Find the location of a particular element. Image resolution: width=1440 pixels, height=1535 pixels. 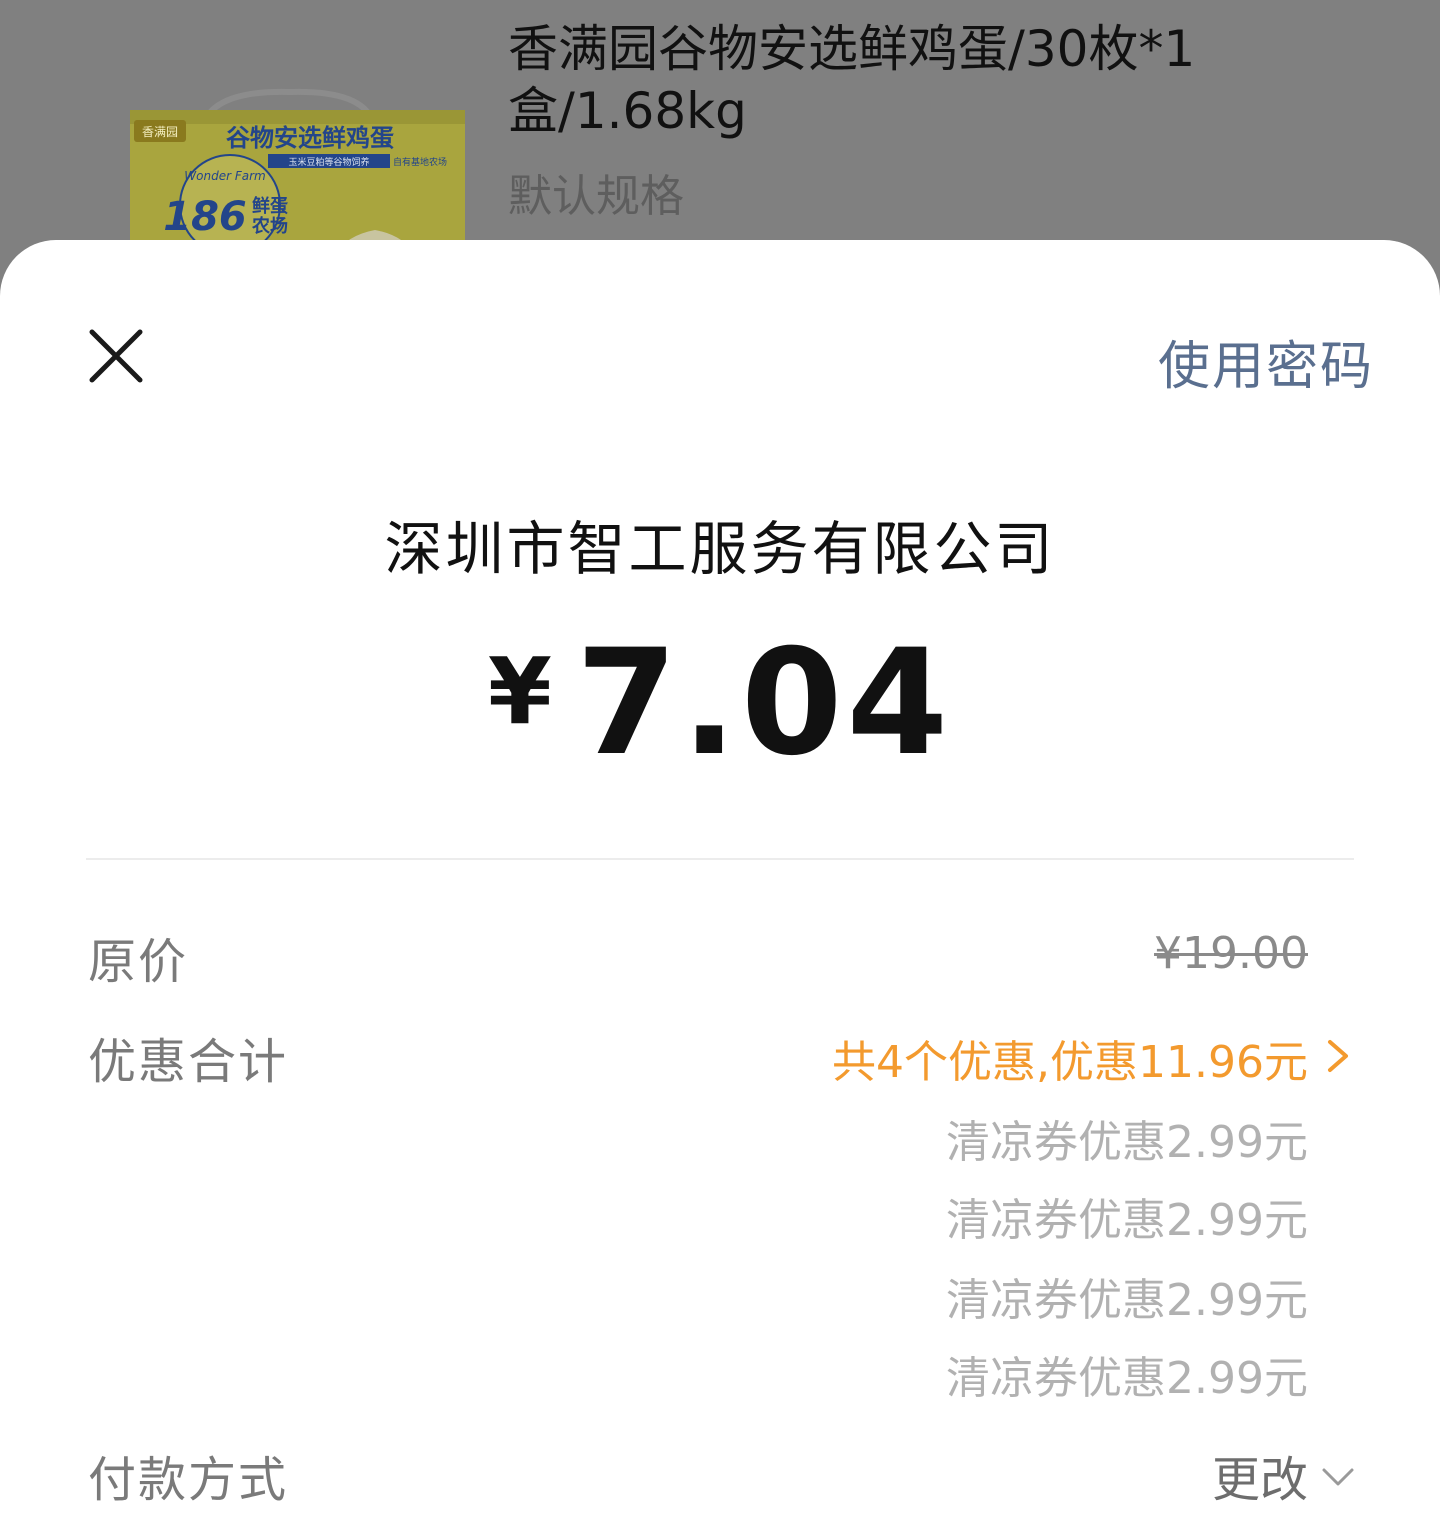

product-wonder-farm: Wonder Farm is located at coordinates (224, 176).